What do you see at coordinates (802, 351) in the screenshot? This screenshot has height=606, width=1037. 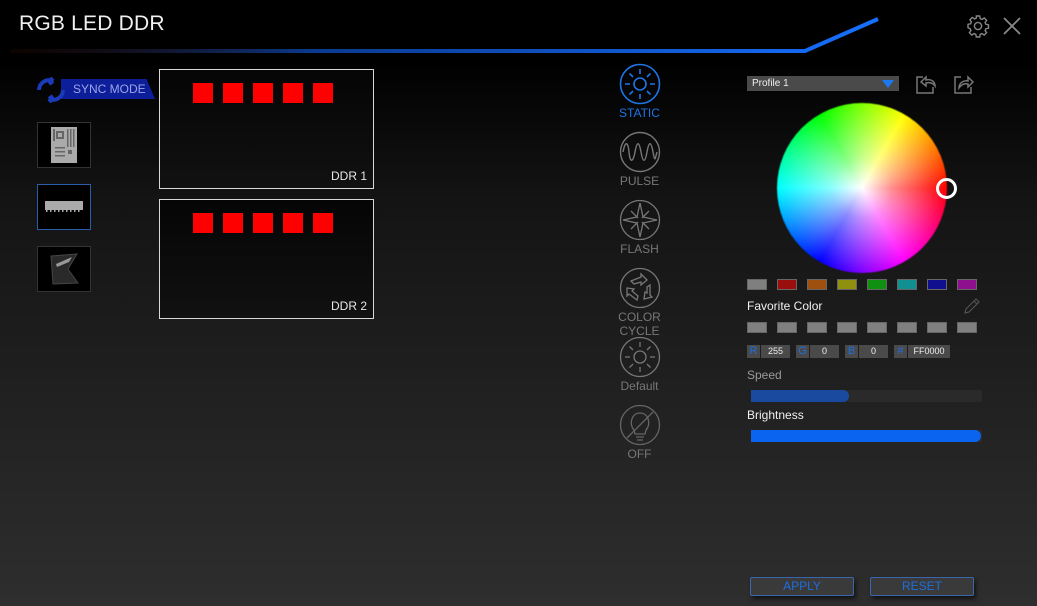 I see `green-label: G` at bounding box center [802, 351].